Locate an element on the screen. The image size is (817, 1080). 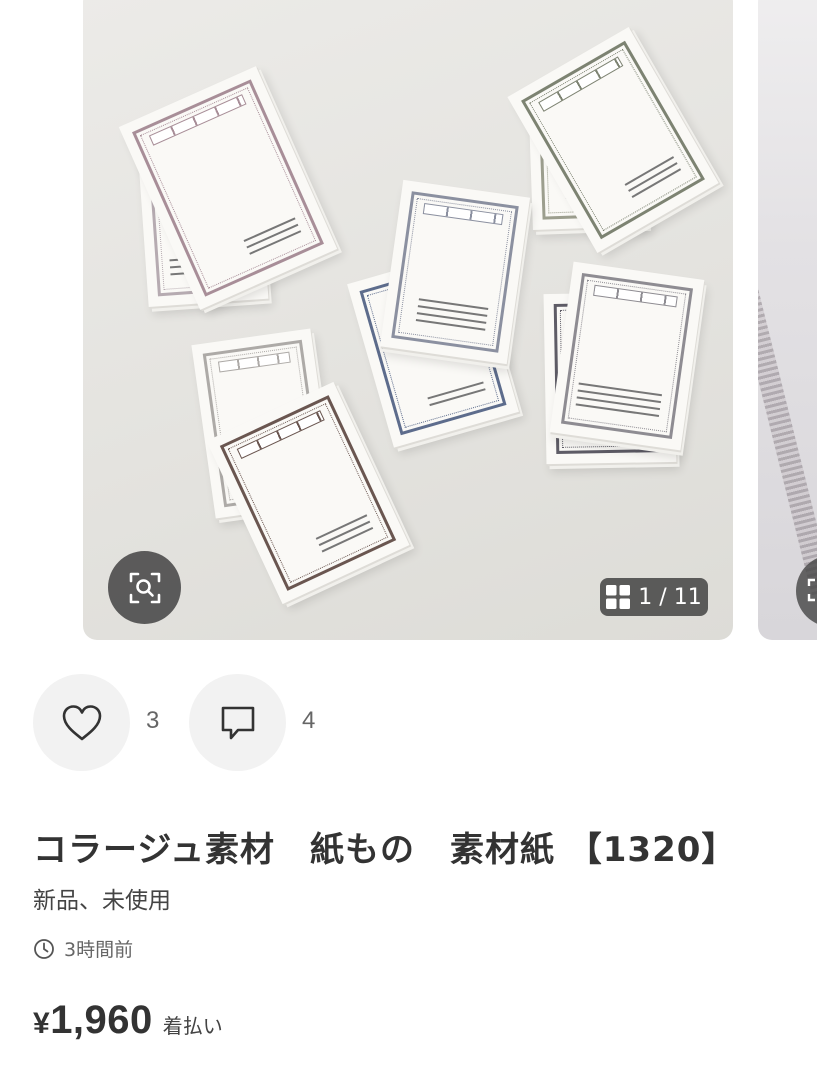
price-row: ¥1,960 着払い is located at coordinates (128, 1020).